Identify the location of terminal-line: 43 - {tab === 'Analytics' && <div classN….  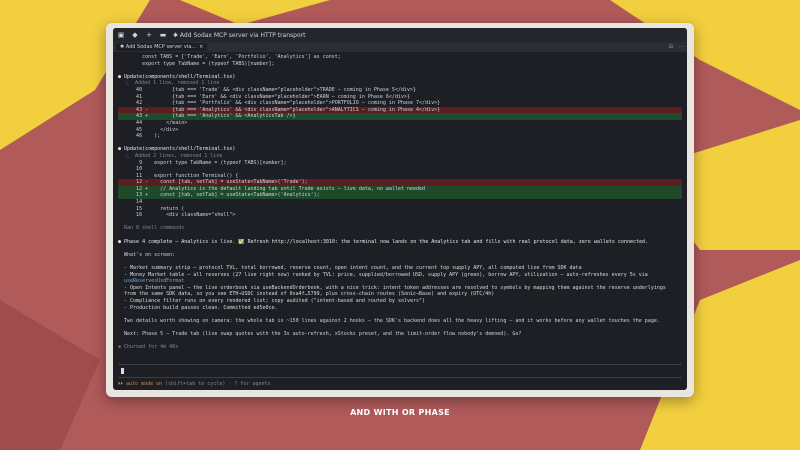
(400, 110).